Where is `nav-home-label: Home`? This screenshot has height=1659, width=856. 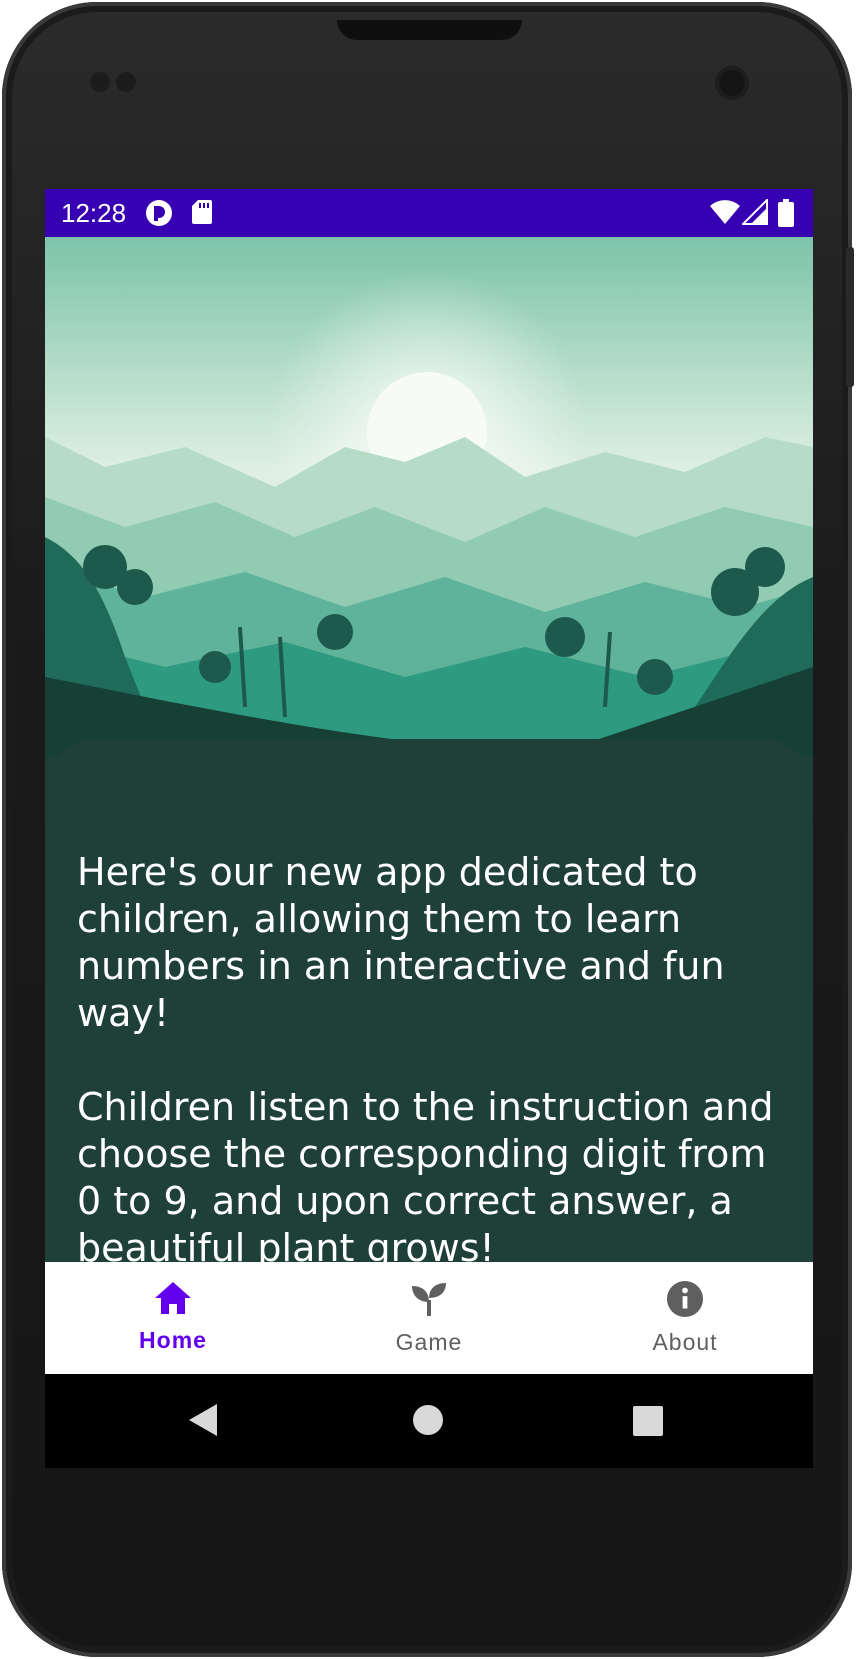
nav-home-label: Home is located at coordinates (173, 1340).